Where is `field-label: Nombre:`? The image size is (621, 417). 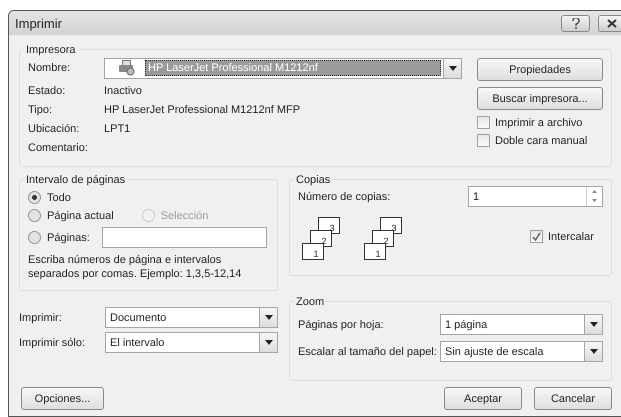
field-label: Nombre: is located at coordinates (50, 68).